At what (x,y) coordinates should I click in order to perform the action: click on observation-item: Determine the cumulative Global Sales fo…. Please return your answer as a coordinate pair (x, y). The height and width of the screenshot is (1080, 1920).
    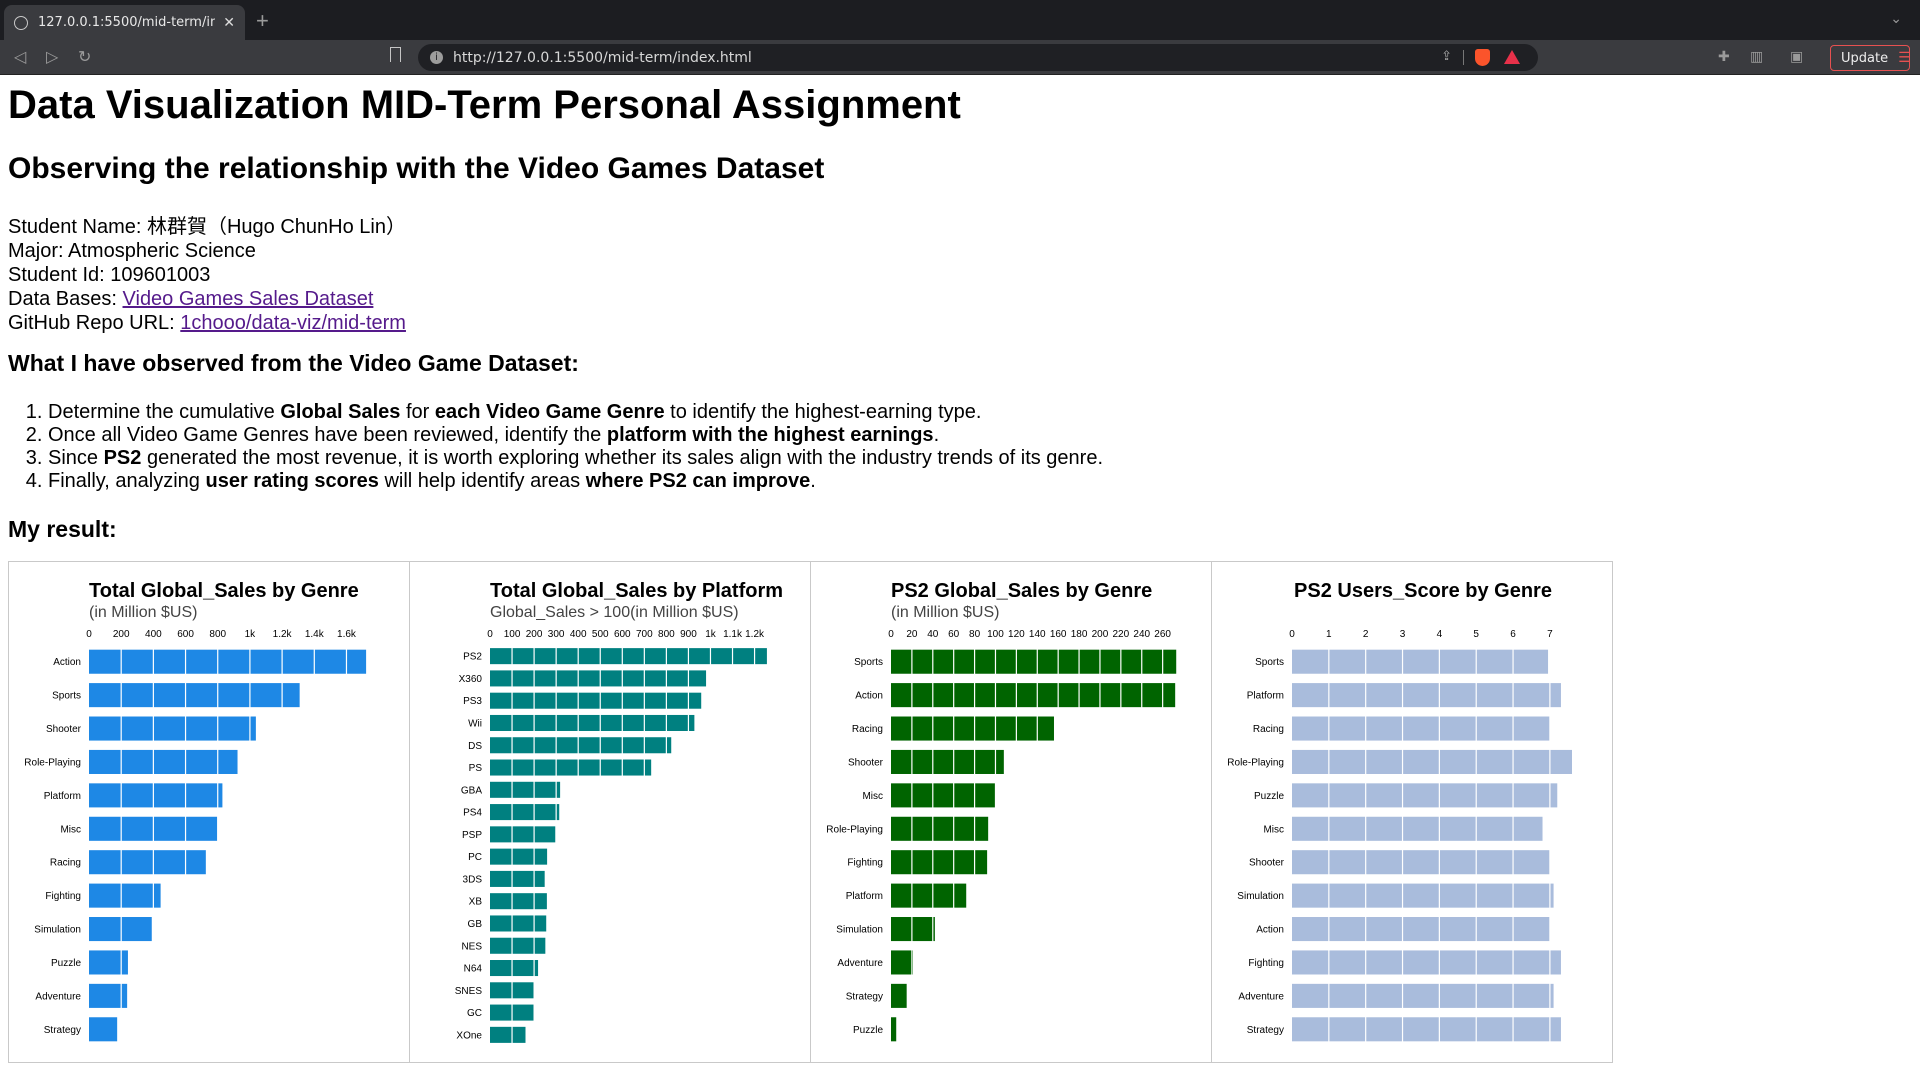
    Looking at the image, I should click on (980, 412).